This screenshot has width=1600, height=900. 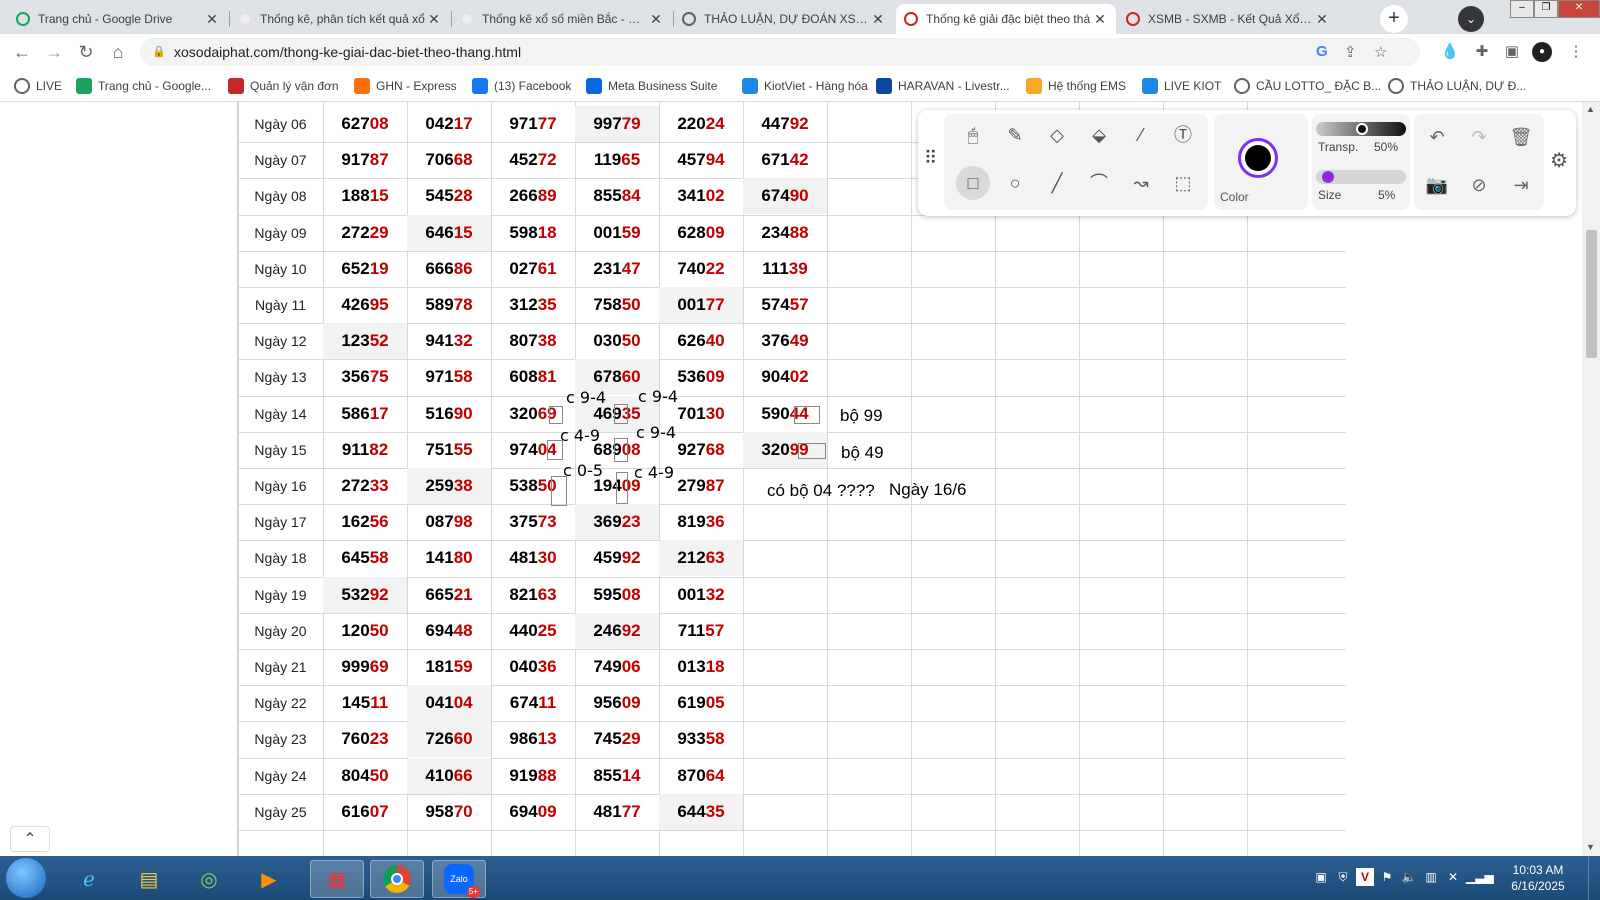 I want to click on tray-volume-icon: 🔈, so click(x=1409, y=877).